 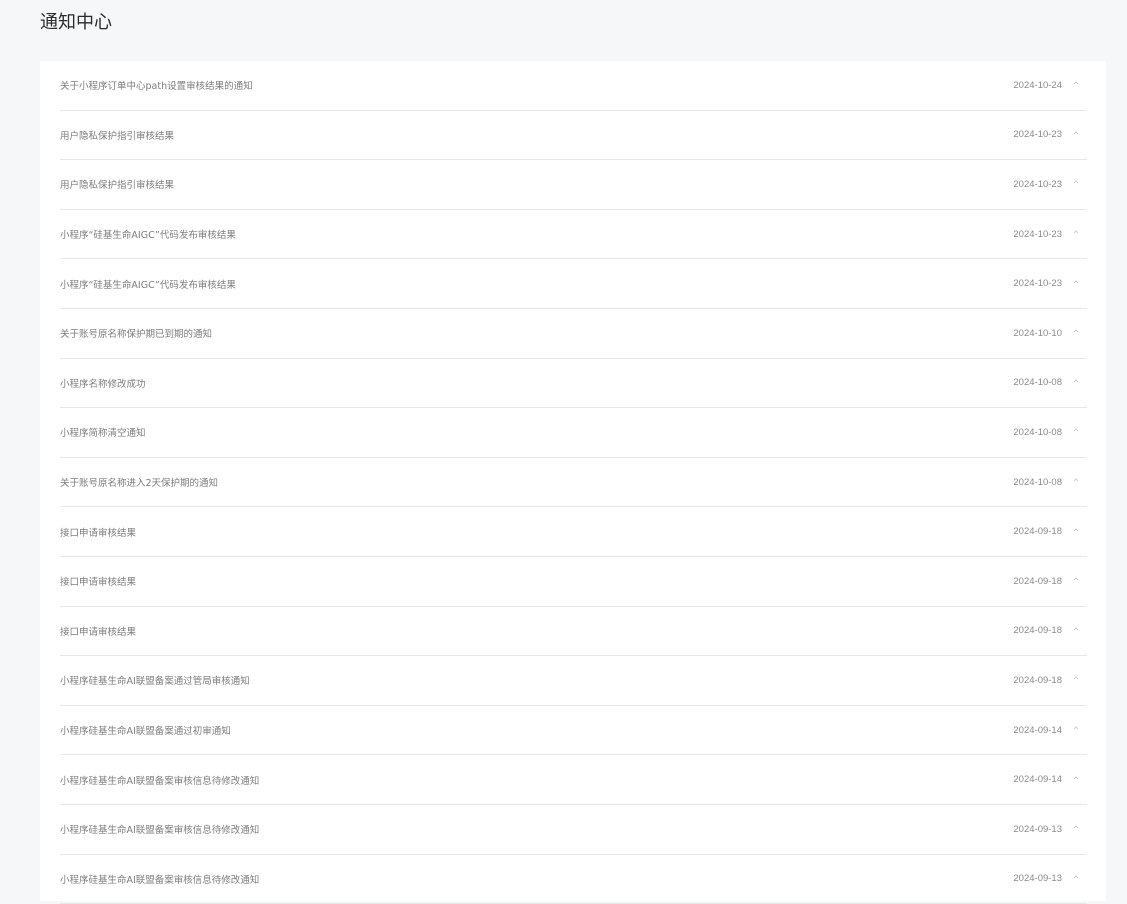 I want to click on notification-title: 关于账号原名称进入2天保护期的通知, so click(x=531, y=482).